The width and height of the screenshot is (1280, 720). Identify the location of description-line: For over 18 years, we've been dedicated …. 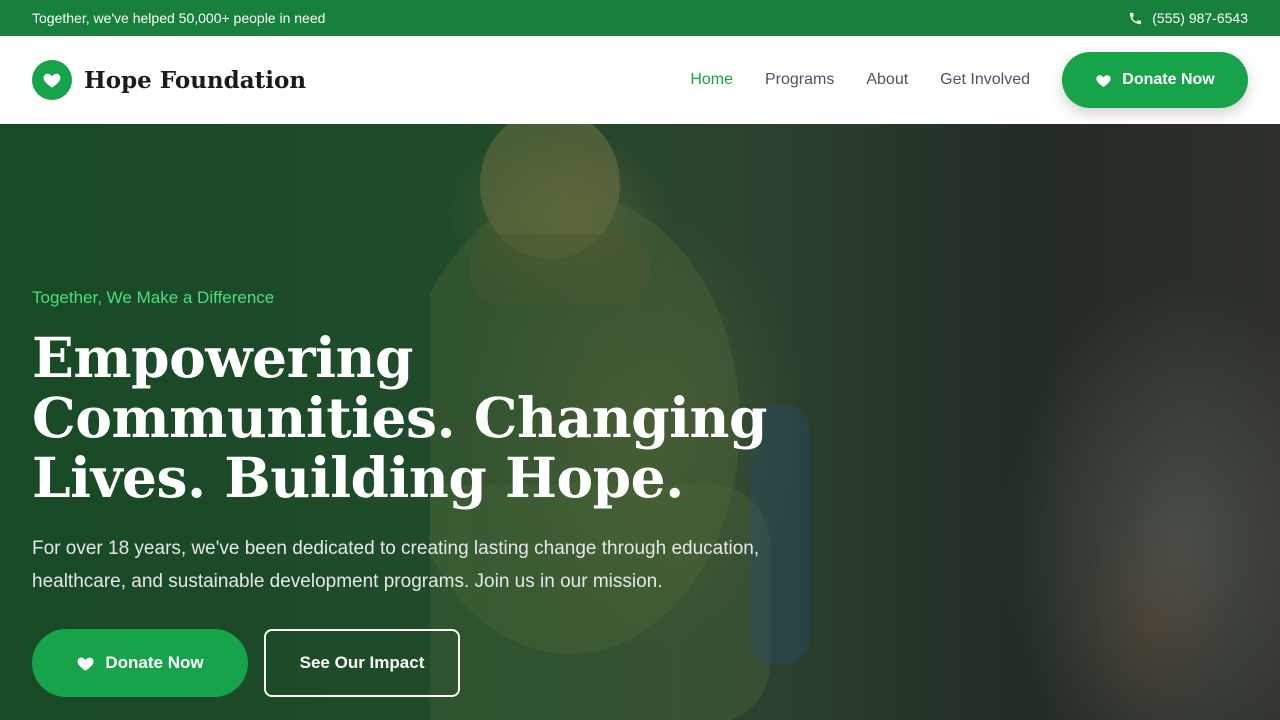
(396, 548).